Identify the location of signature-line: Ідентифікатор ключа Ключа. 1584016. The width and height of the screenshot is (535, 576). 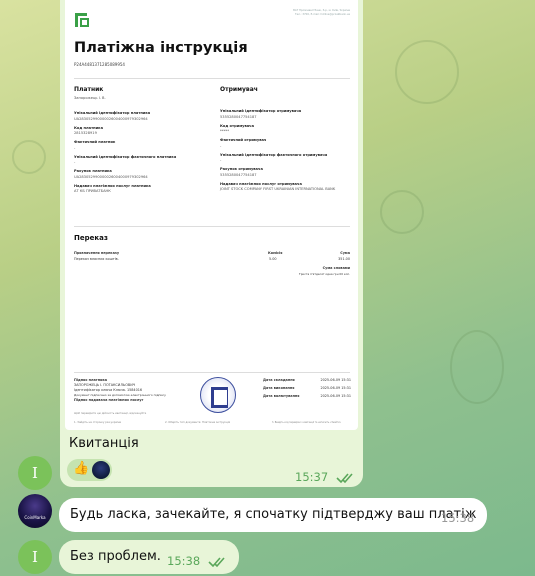
(108, 390).